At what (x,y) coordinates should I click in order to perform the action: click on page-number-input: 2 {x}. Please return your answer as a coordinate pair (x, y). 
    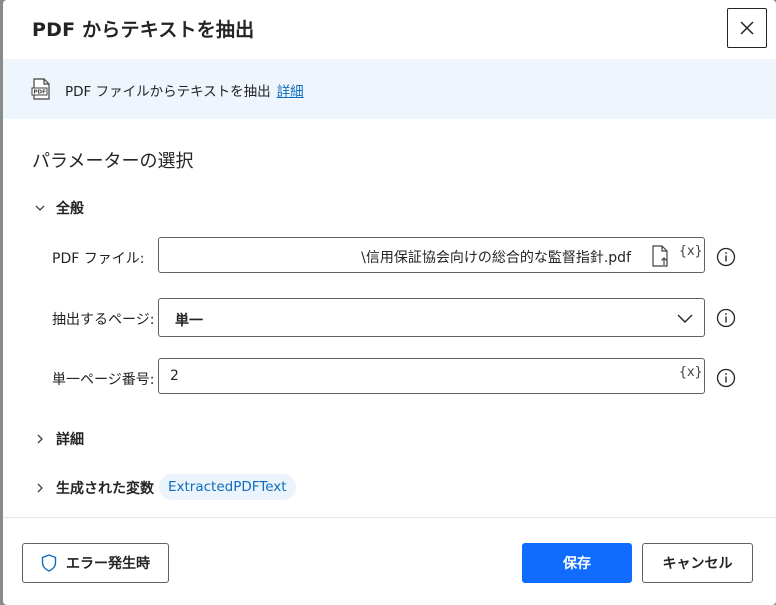
    Looking at the image, I should click on (431, 376).